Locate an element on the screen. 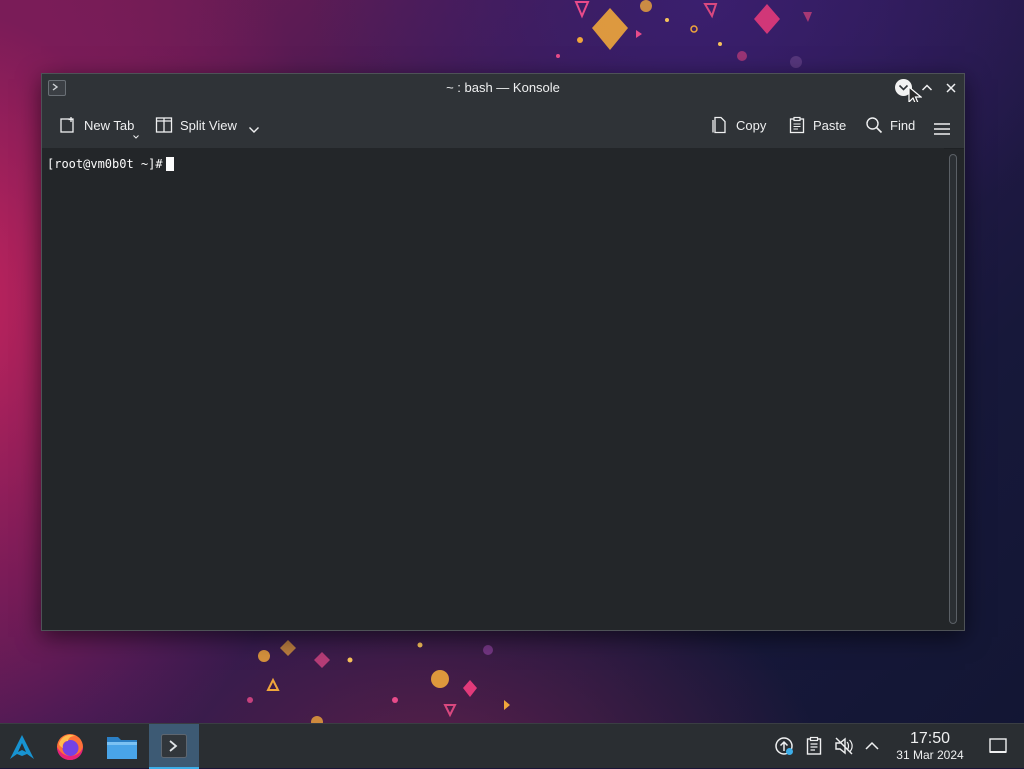 The image size is (1024, 769). paste-button: Paste is located at coordinates (817, 125).